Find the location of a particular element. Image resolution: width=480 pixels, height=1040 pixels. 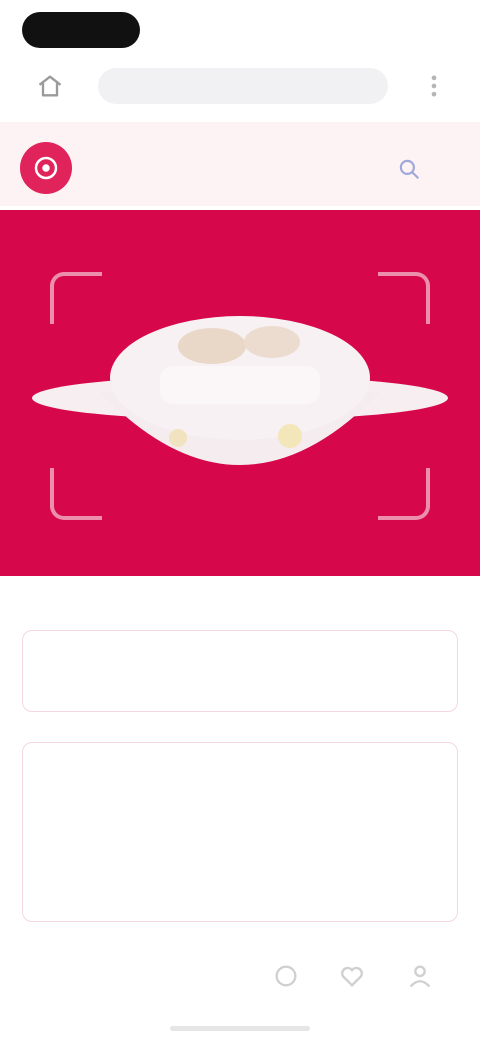

home-icon is located at coordinates (50, 86).